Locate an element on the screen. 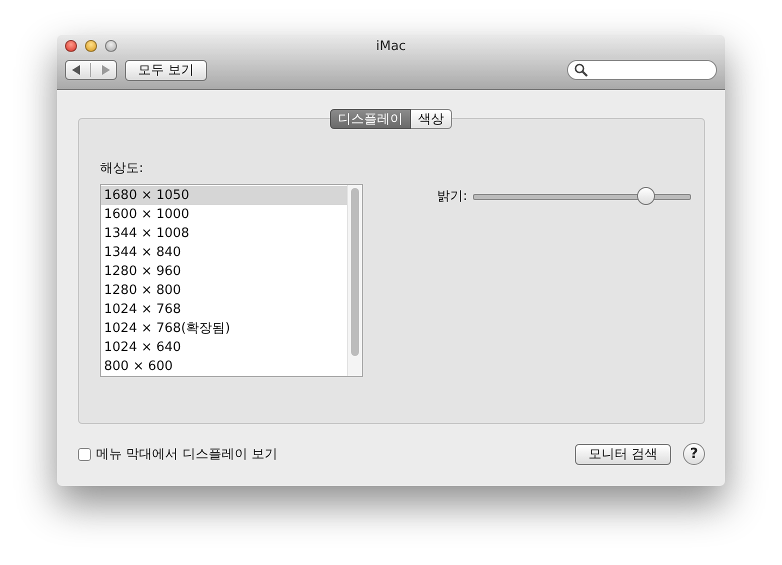 This screenshot has height=565, width=782. scrollbar-thumb is located at coordinates (355, 272).